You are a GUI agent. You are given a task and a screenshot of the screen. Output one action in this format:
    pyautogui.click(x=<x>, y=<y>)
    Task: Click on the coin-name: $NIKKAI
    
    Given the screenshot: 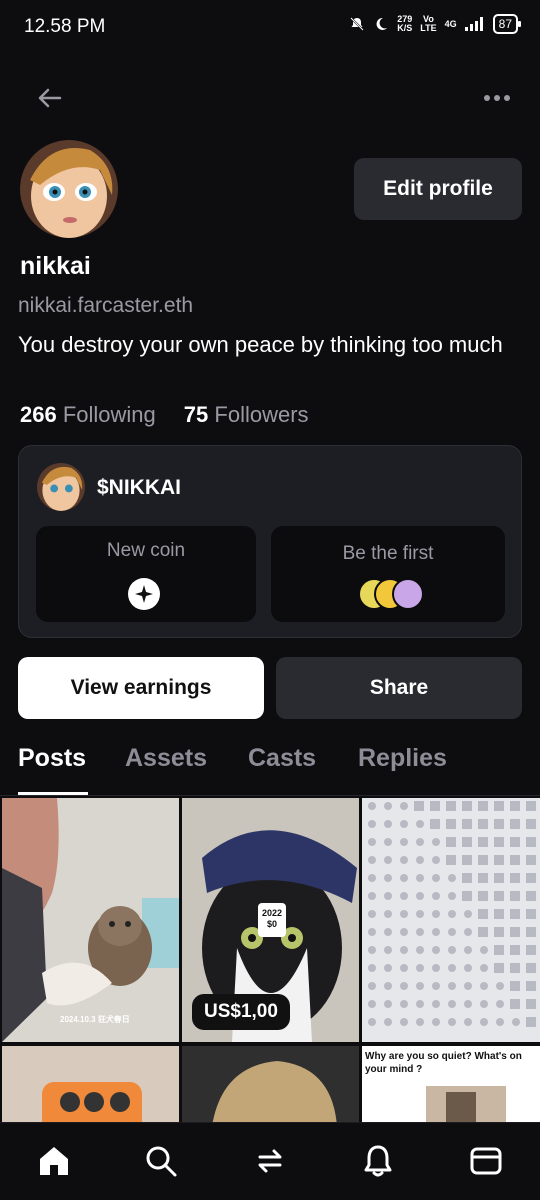 What is the action you would take?
    pyautogui.click(x=139, y=487)
    